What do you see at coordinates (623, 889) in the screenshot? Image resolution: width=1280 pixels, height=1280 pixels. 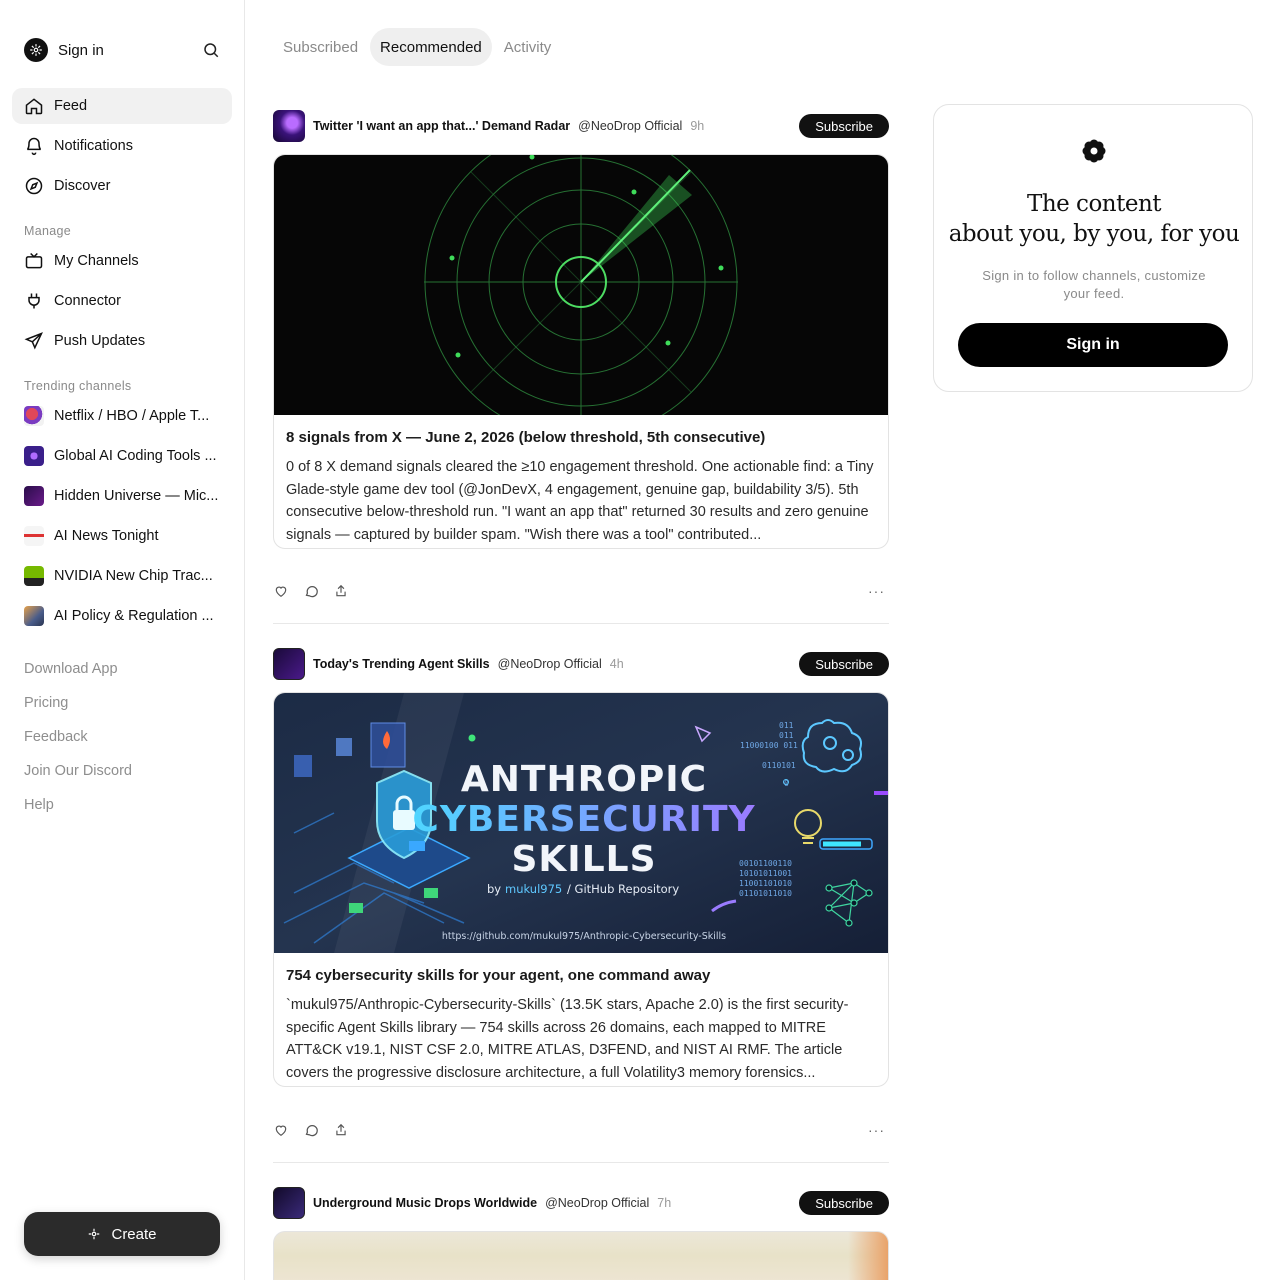 I see `banner-by-suffix: / GitHub Repository` at bounding box center [623, 889].